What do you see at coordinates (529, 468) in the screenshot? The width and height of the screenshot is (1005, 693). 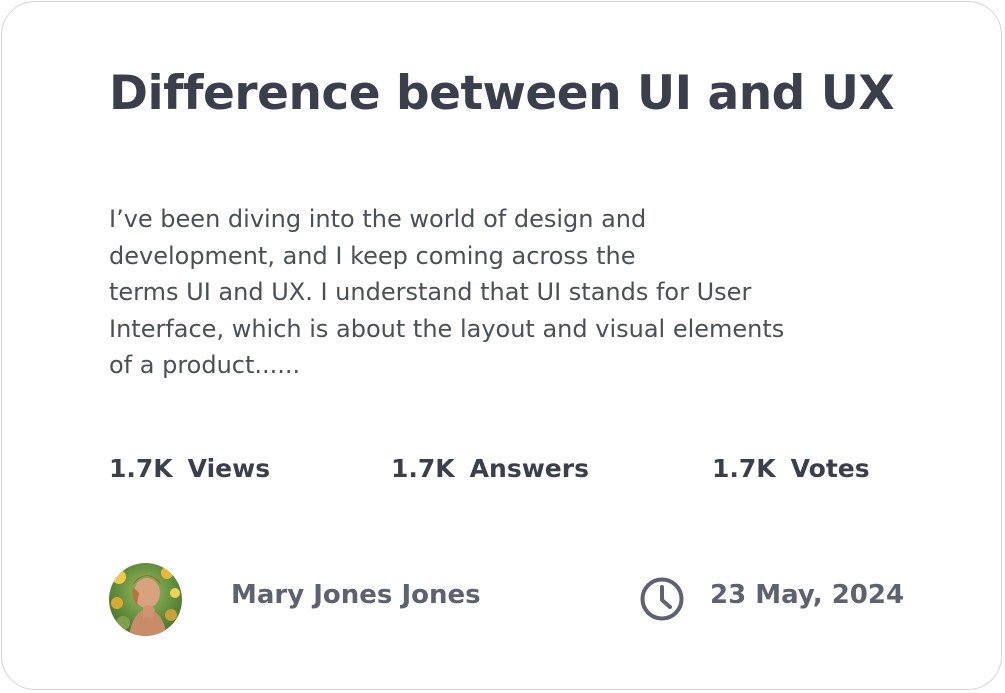 I see `answers-label: Answers` at bounding box center [529, 468].